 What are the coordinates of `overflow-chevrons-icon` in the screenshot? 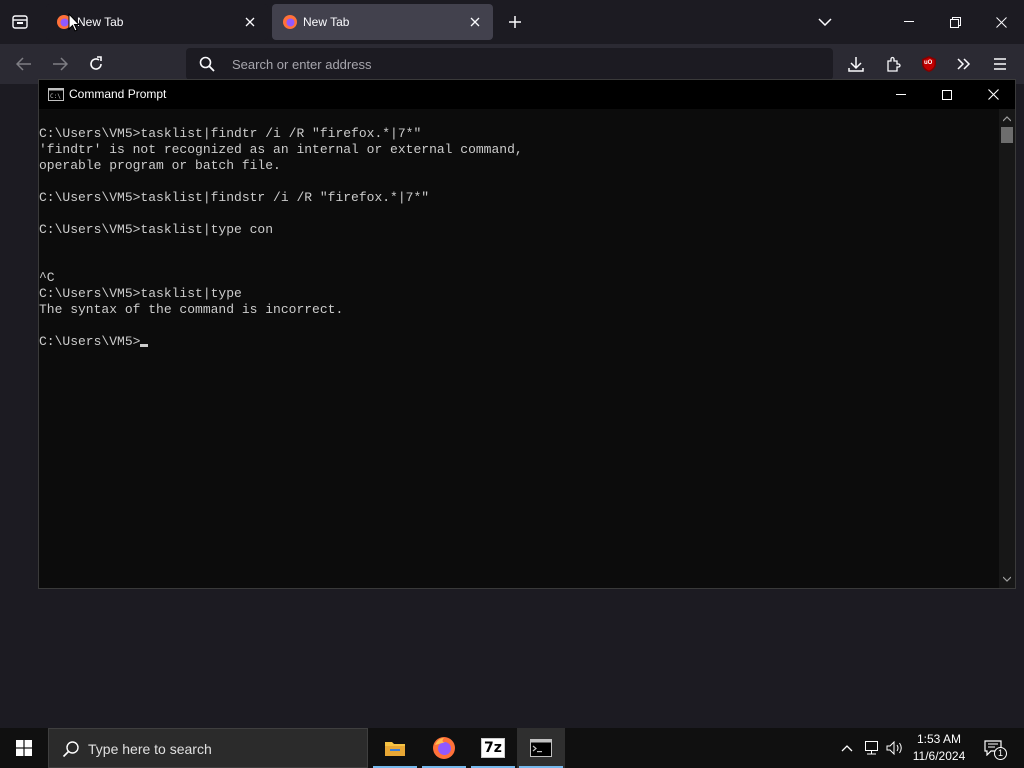 It's located at (964, 64).